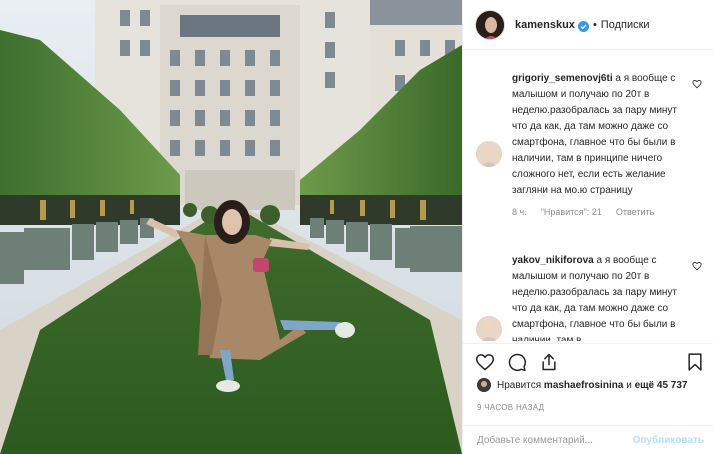 This screenshot has width=713, height=454. I want to click on author-username: kamenskux, so click(545, 25).